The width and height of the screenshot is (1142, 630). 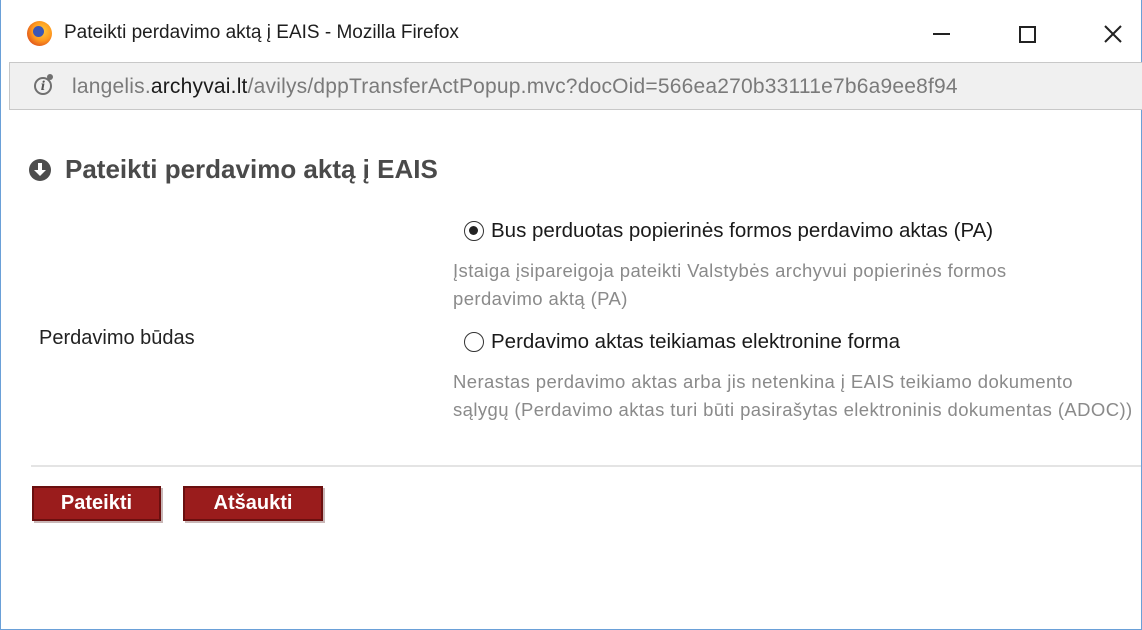 I want to click on submit-button: Pateikti, so click(x=96, y=503).